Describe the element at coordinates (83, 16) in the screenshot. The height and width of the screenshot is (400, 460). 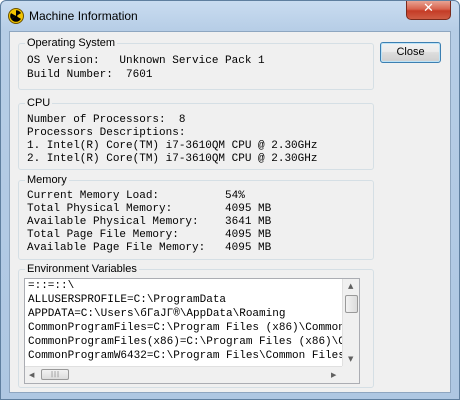
I see `window-title: Machine Information` at that location.